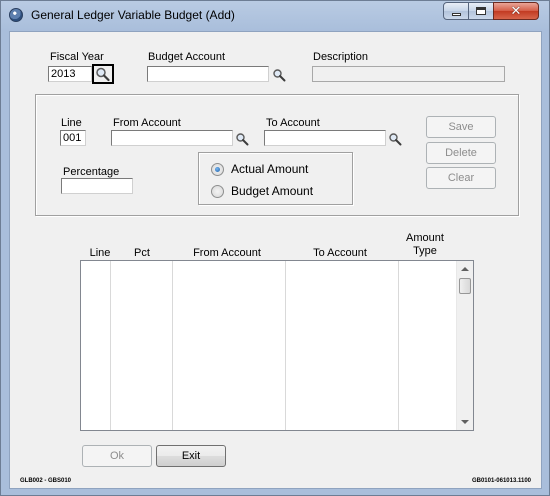  Describe the element at coordinates (97, 186) in the screenshot. I see `percentage-field` at that location.